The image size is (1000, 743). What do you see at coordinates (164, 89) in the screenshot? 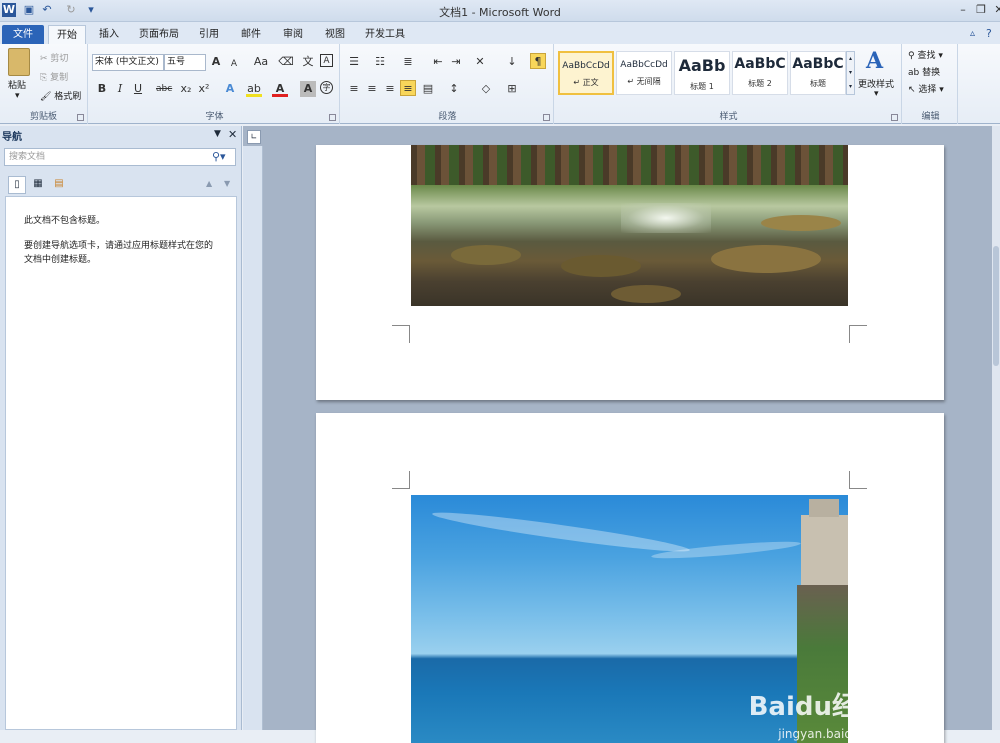
I see `strikethrough-icon: abc` at bounding box center [164, 89].